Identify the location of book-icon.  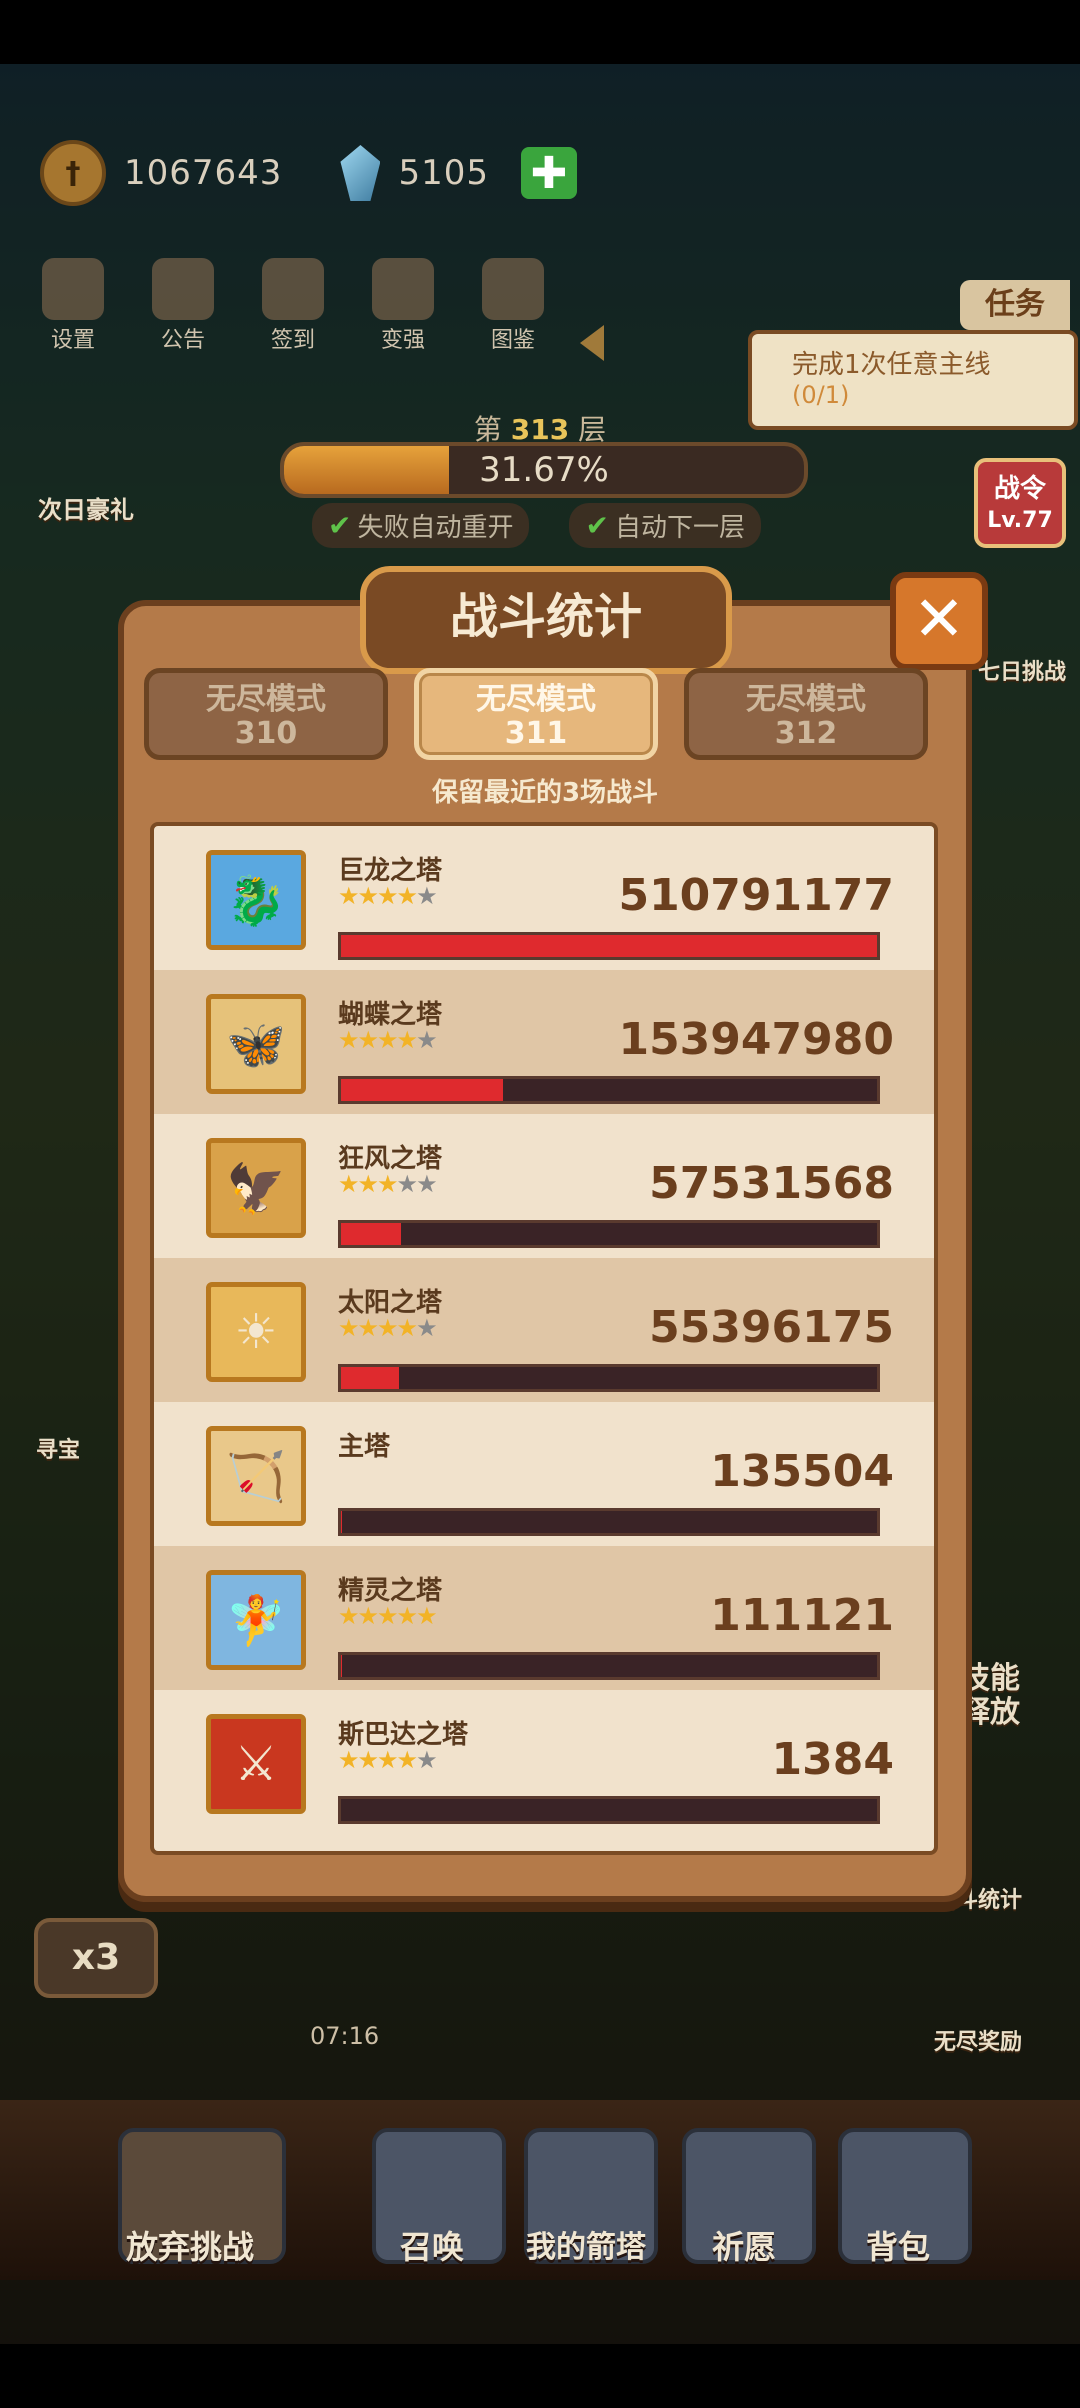
(513, 289).